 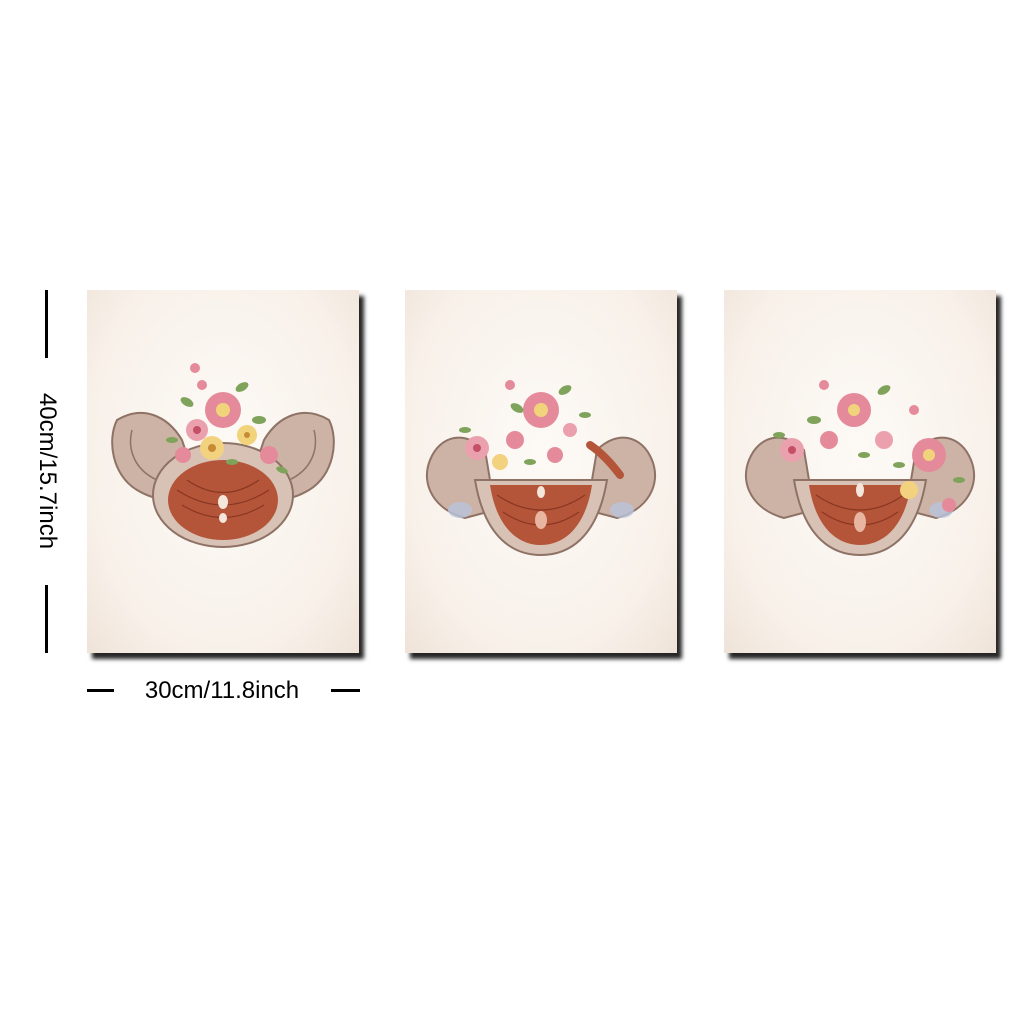 What do you see at coordinates (100, 690) in the screenshot?
I see `width-dimension-left-line` at bounding box center [100, 690].